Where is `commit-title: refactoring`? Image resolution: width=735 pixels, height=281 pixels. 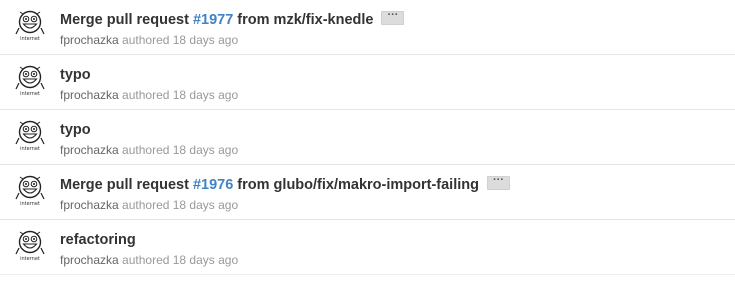
commit-title: refactoring is located at coordinates (98, 240).